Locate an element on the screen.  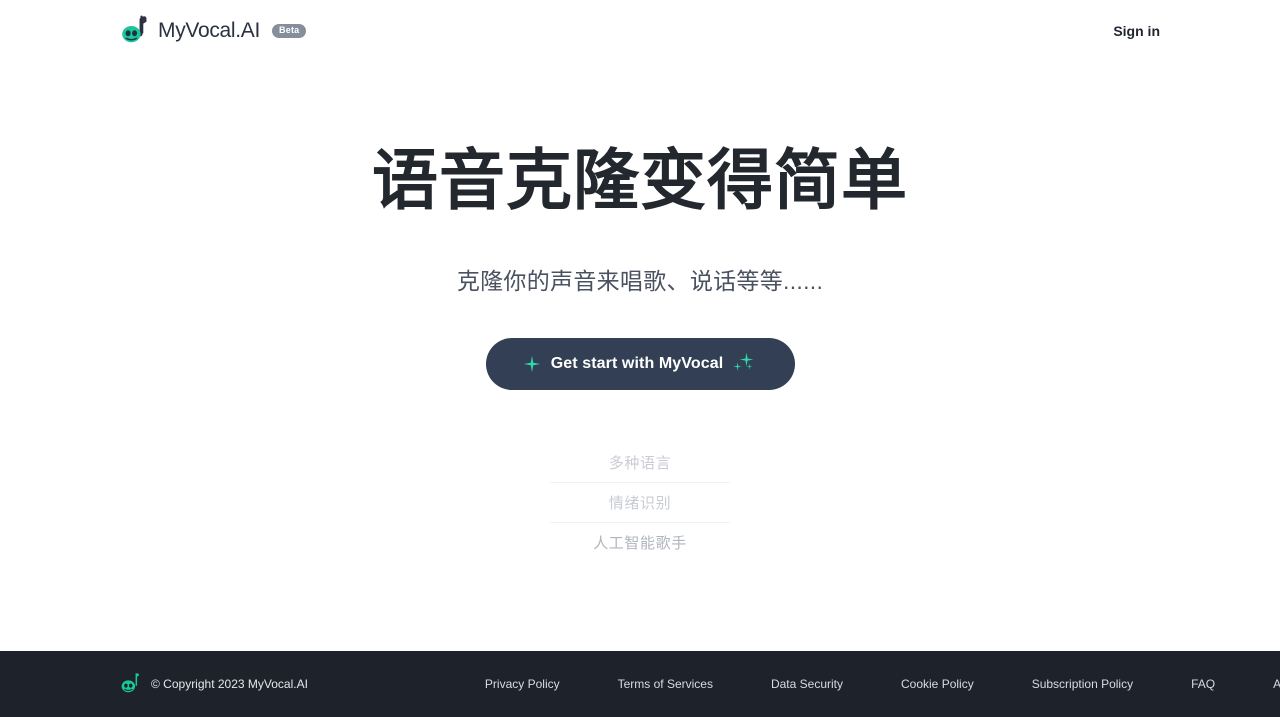
sparkle-tiny-icon is located at coordinates (750, 366).